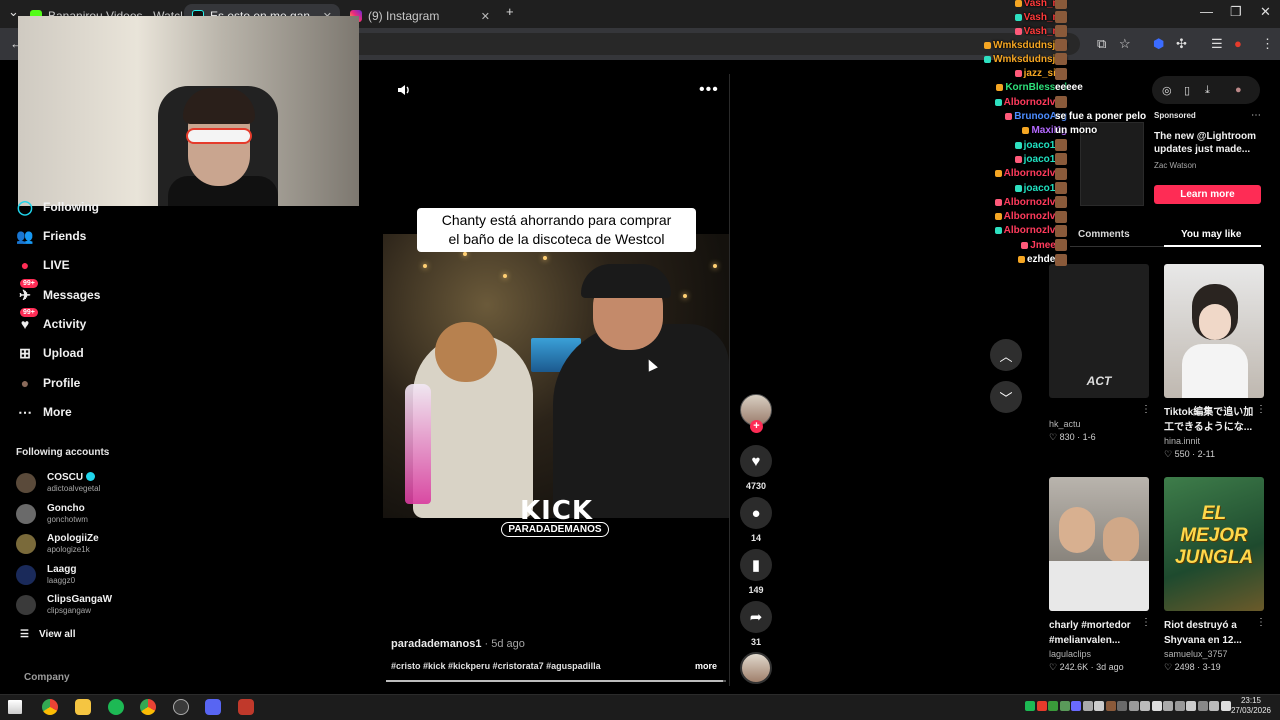 This screenshot has height=720, width=1280. Describe the element at coordinates (1207, 194) in the screenshot. I see `learn-more-button: Learn more` at that location.